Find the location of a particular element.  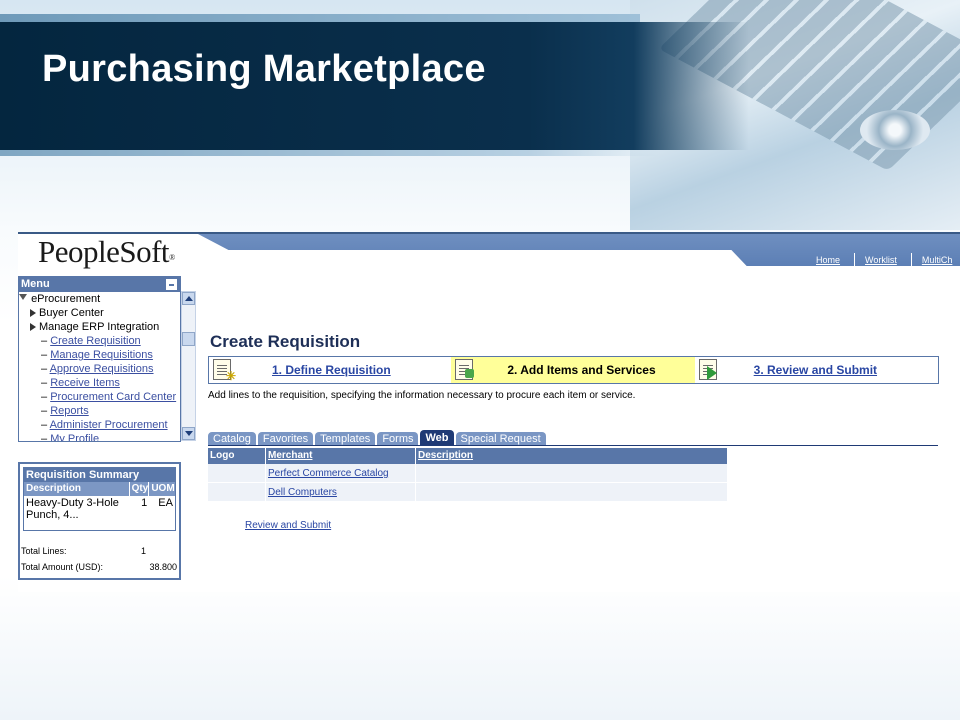

nav-home-link: Home is located at coordinates (794, 260).